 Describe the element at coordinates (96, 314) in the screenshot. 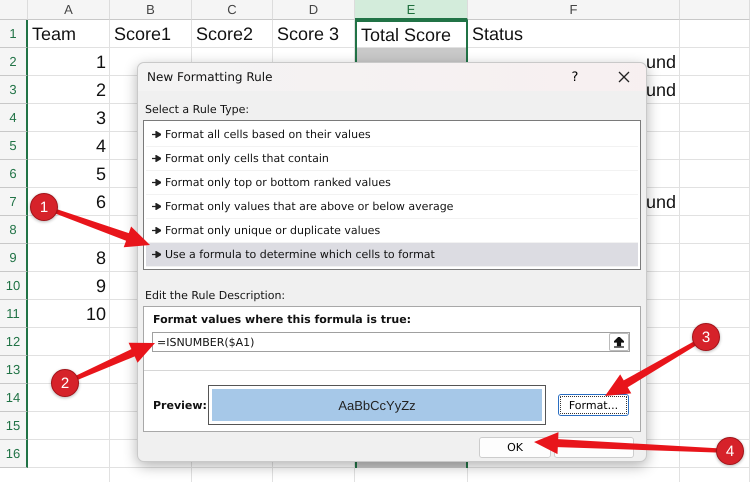

I see `cell-text: 10` at that location.